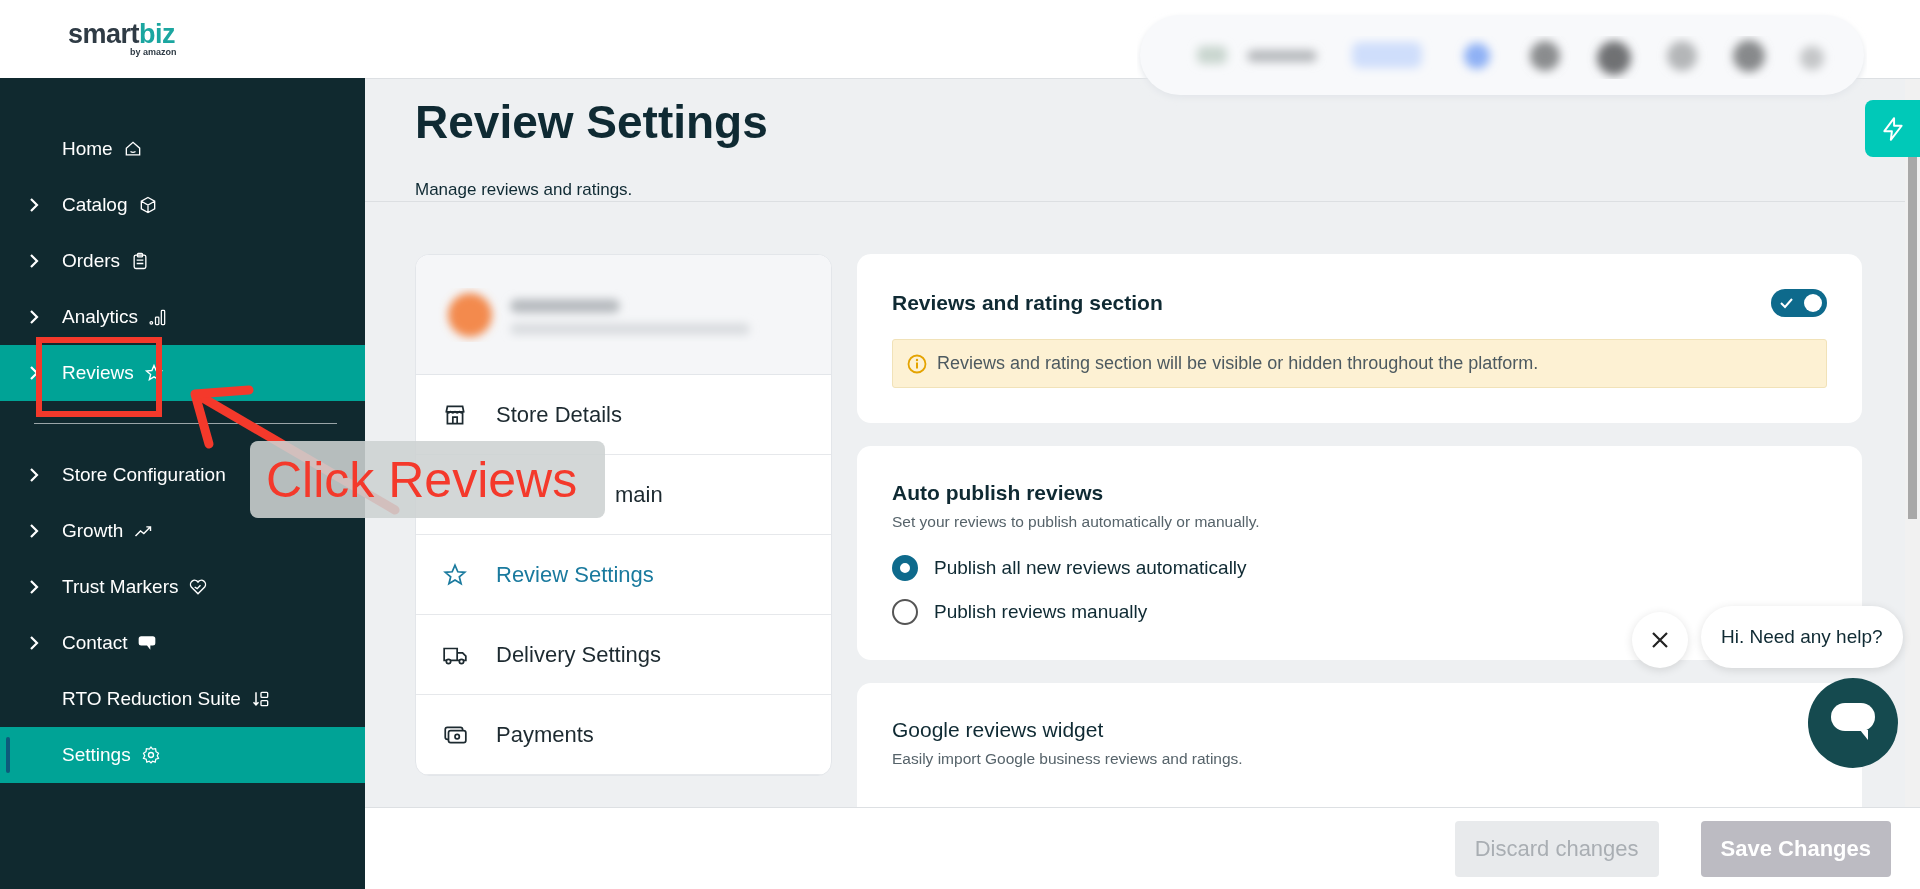 The image size is (1920, 889). What do you see at coordinates (998, 493) in the screenshot?
I see `card-title: Auto publish reviews` at bounding box center [998, 493].